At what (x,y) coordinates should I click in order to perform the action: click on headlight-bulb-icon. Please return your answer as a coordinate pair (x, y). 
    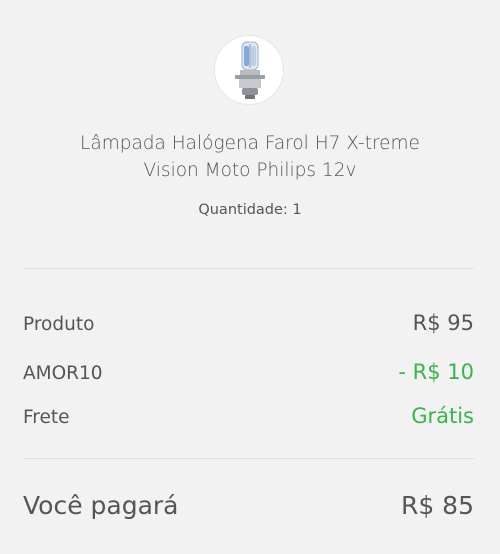
    Looking at the image, I should click on (250, 70).